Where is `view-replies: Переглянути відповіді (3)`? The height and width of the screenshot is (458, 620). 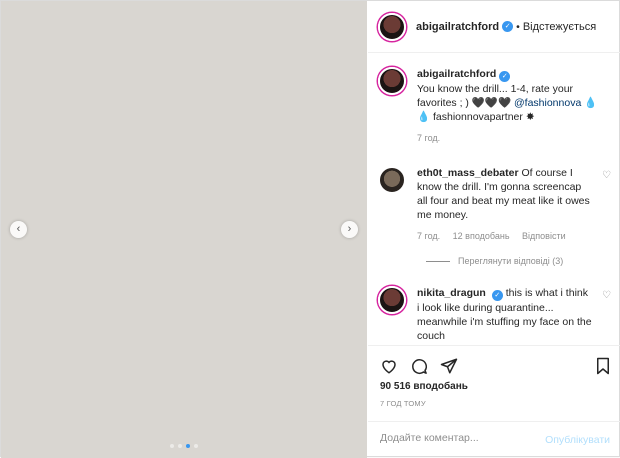 view-replies: Переглянути відповіді (3) is located at coordinates (494, 261).